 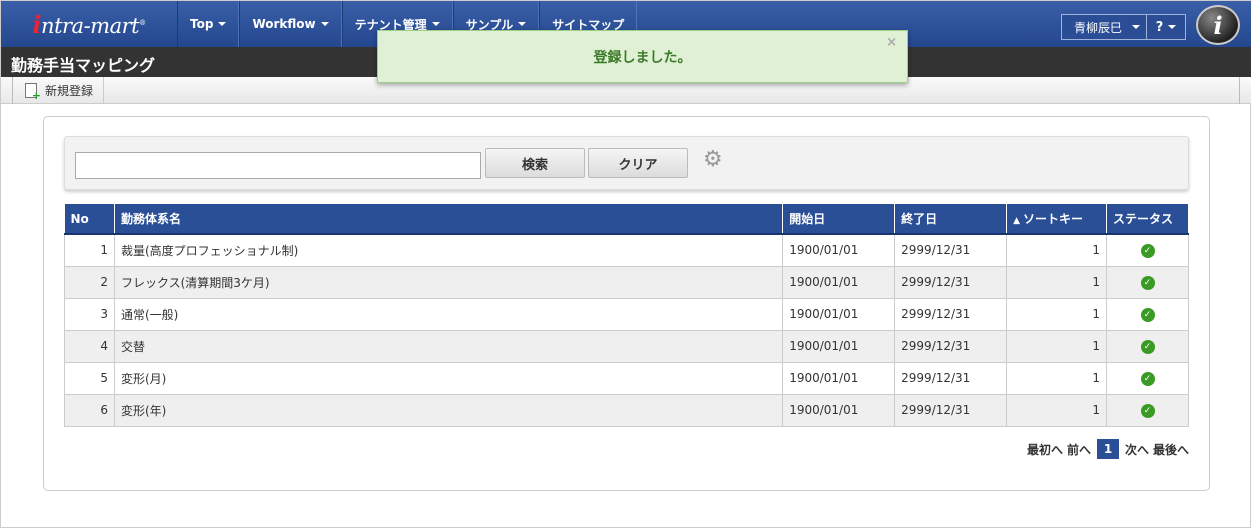 What do you see at coordinates (448, 314) in the screenshot?
I see `cell-name: 通常(一般)` at bounding box center [448, 314].